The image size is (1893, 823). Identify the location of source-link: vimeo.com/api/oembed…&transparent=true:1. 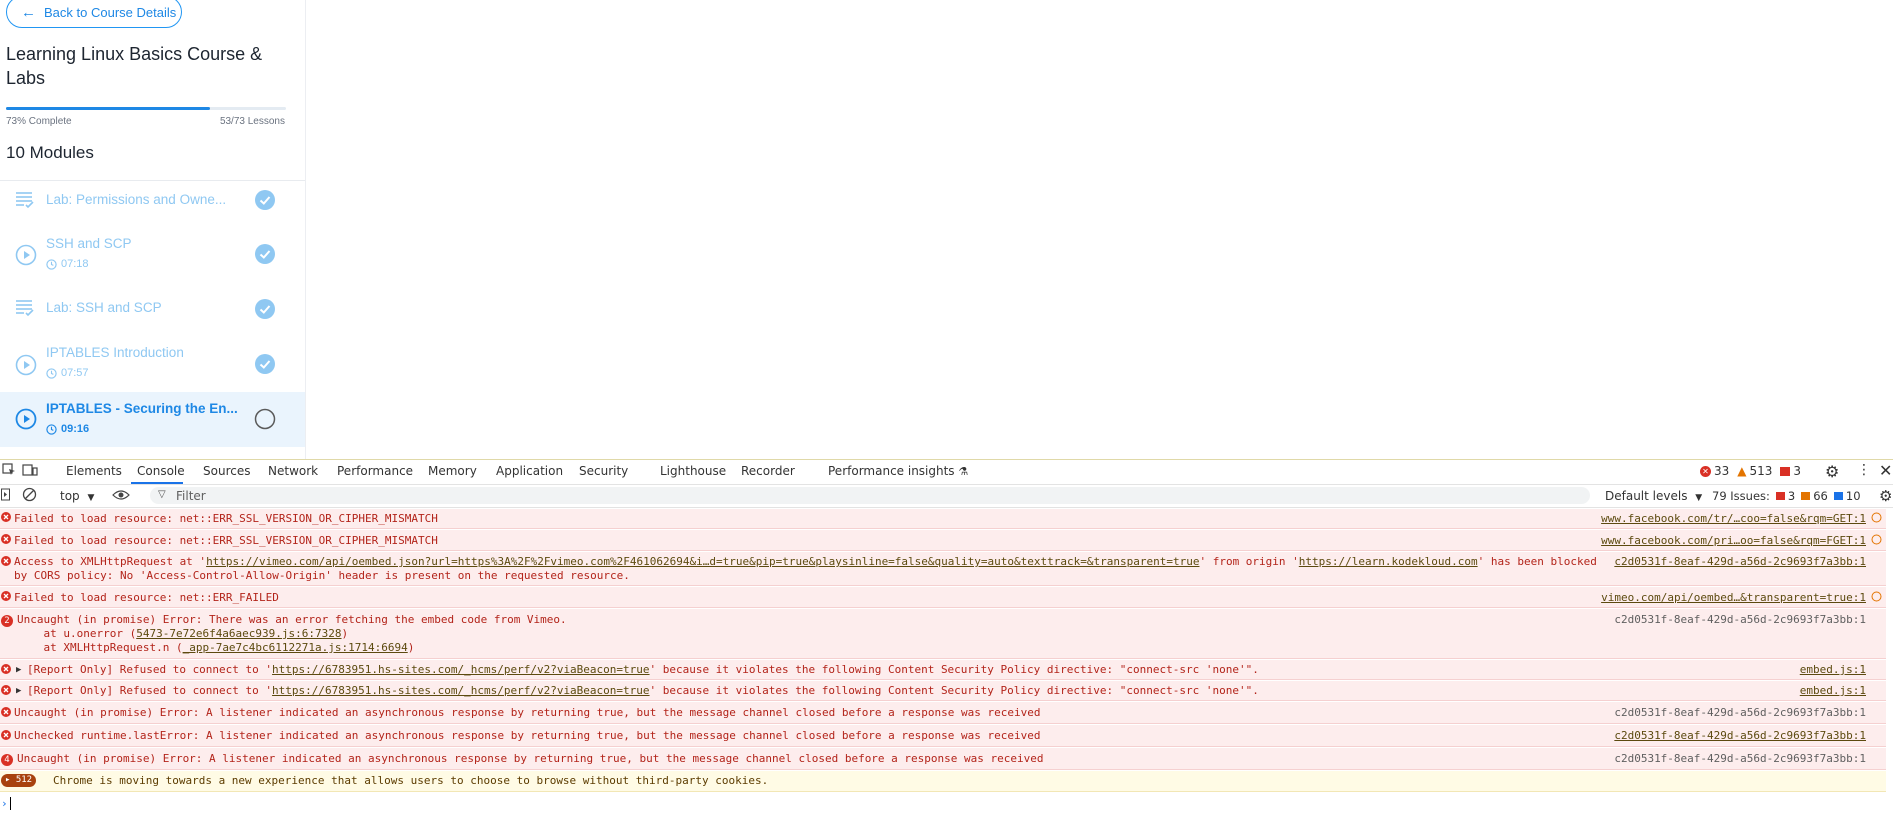
(1733, 598).